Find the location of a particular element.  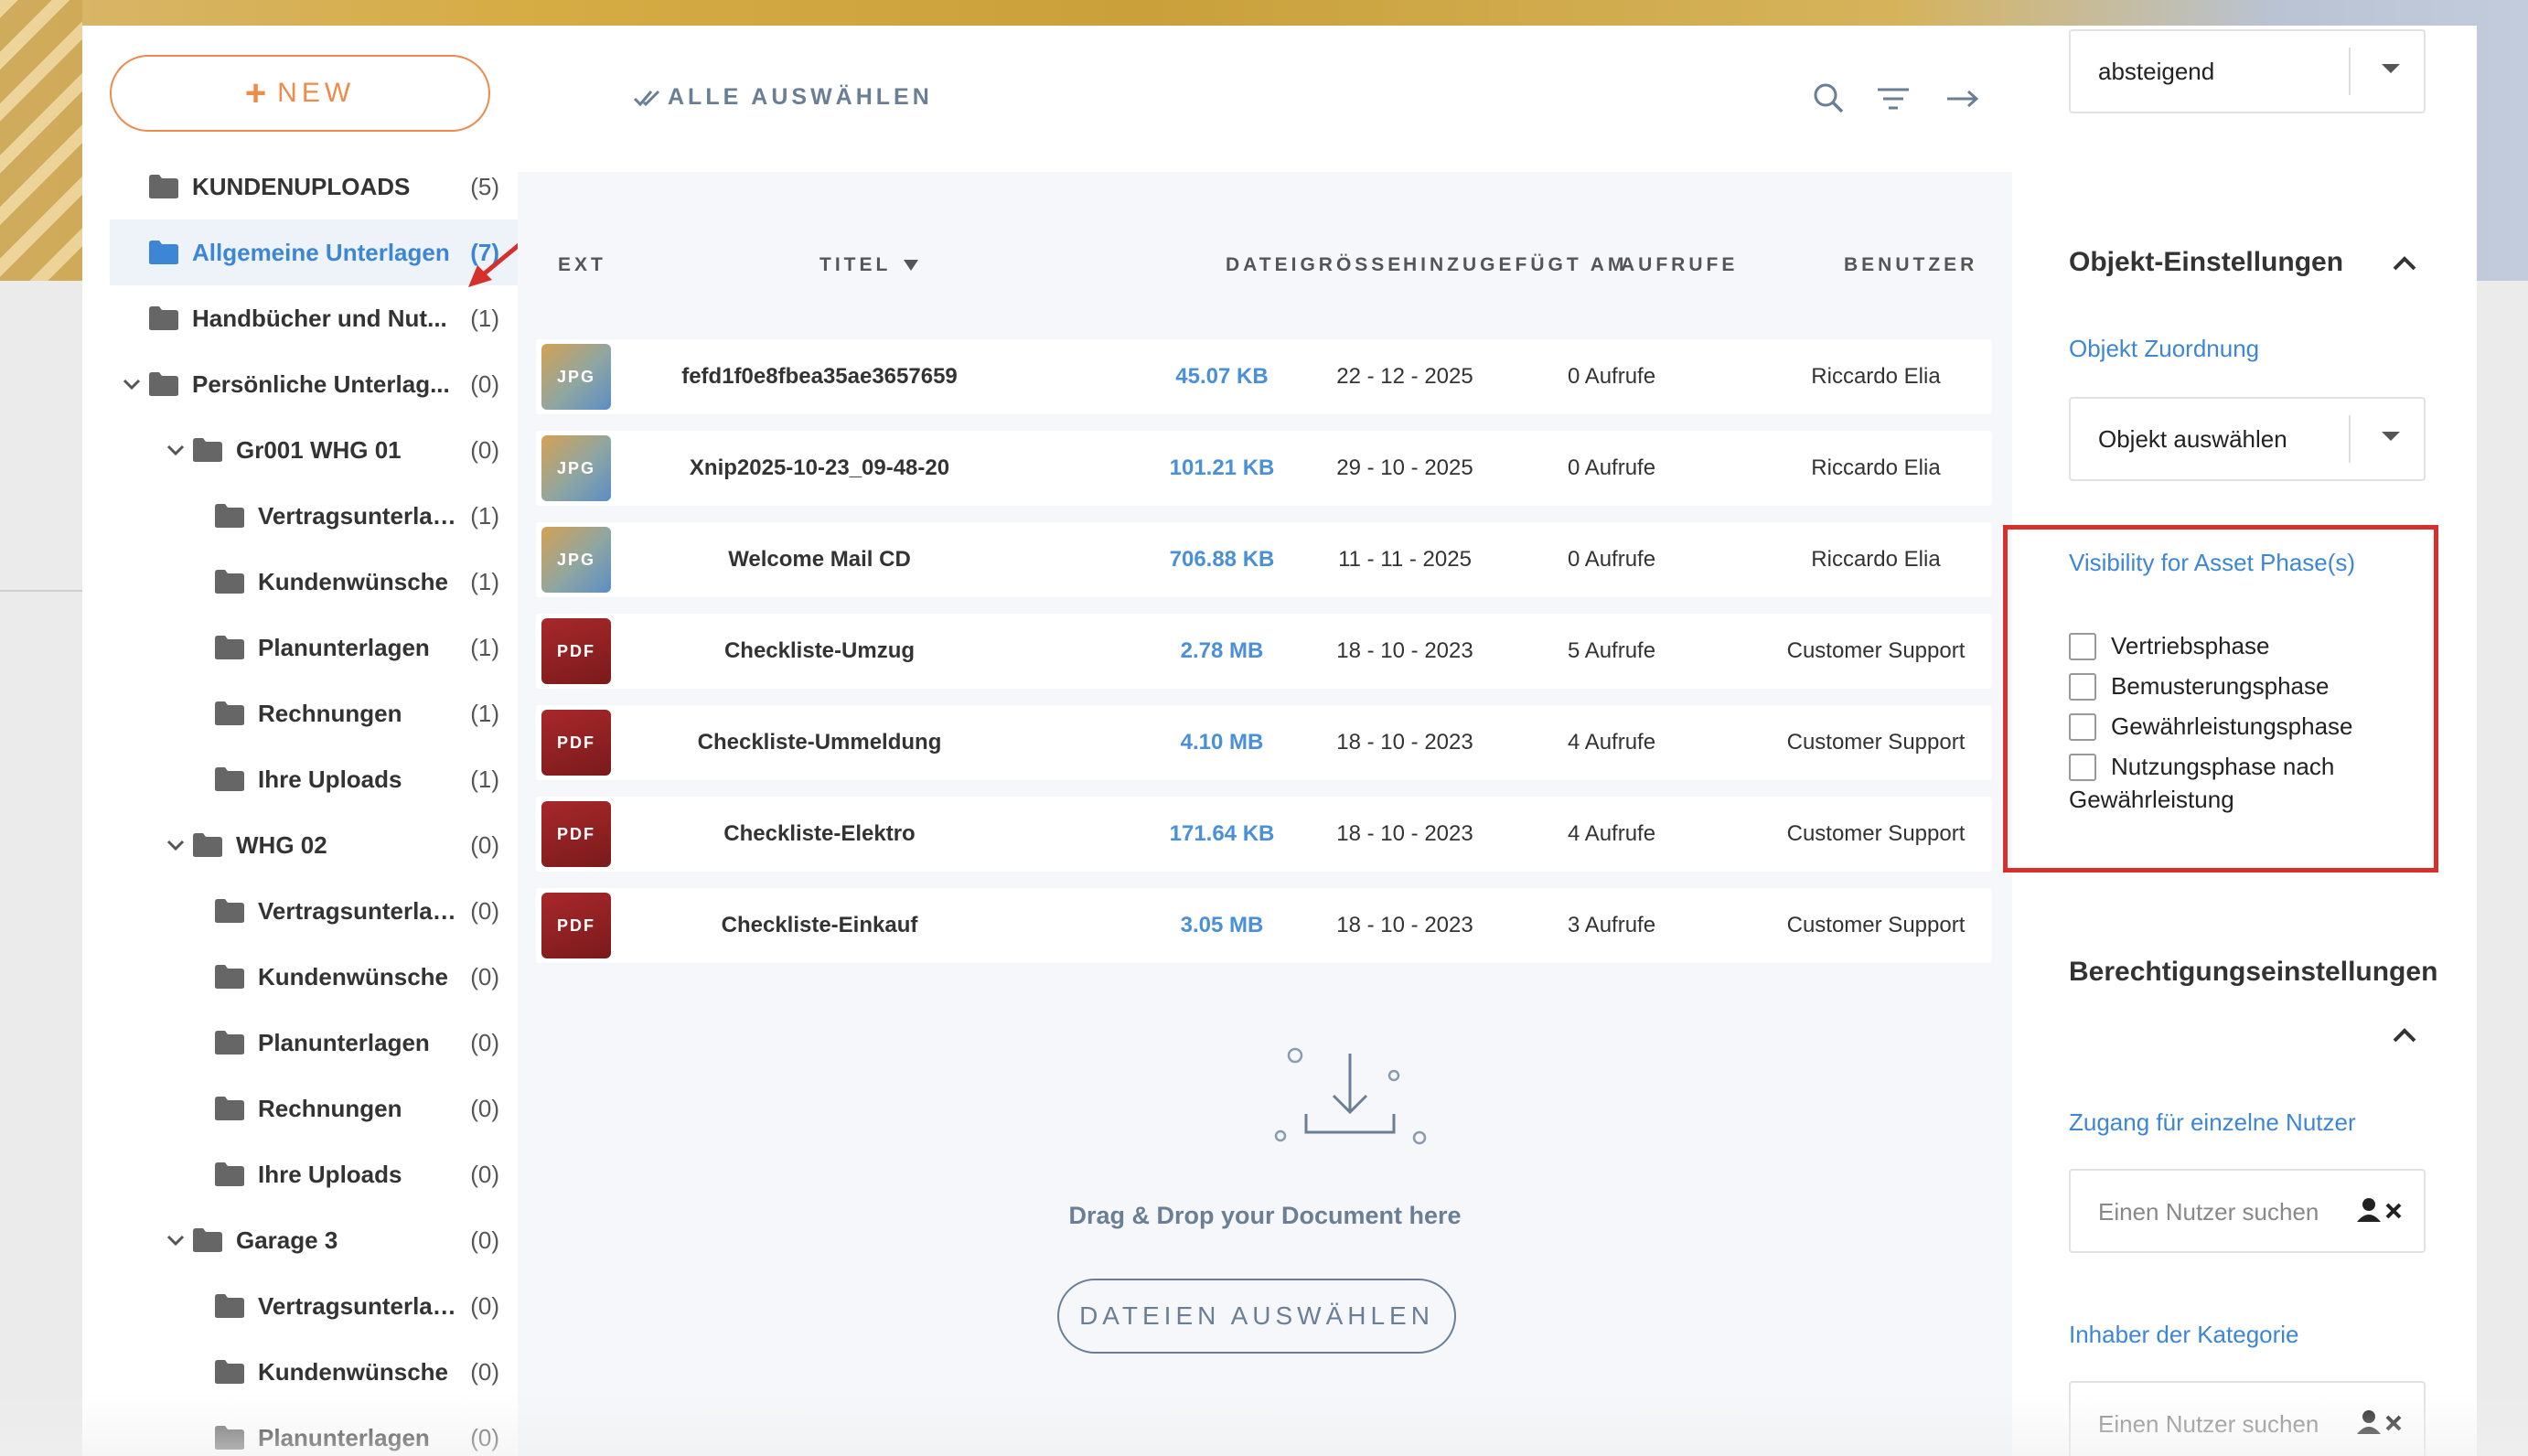

object-select-dropdown: Objekt auswählen is located at coordinates (2248, 439).